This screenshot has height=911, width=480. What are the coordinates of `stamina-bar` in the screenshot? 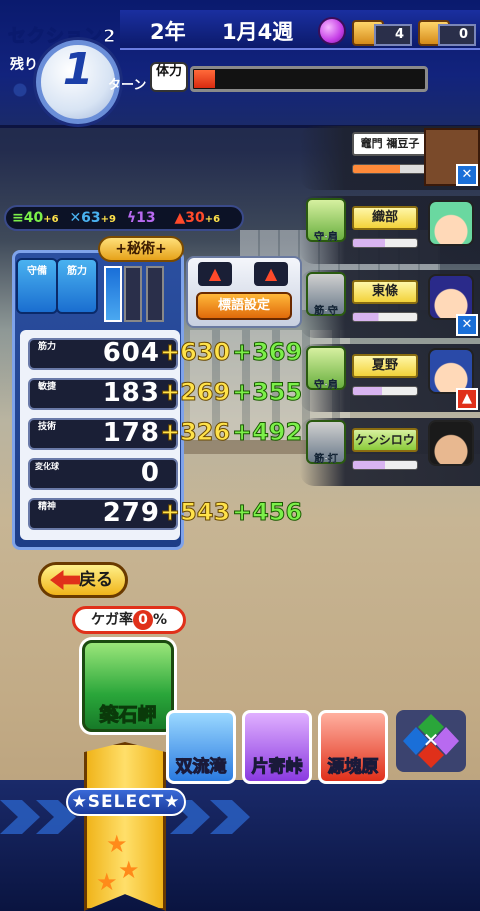 It's located at (309, 79).